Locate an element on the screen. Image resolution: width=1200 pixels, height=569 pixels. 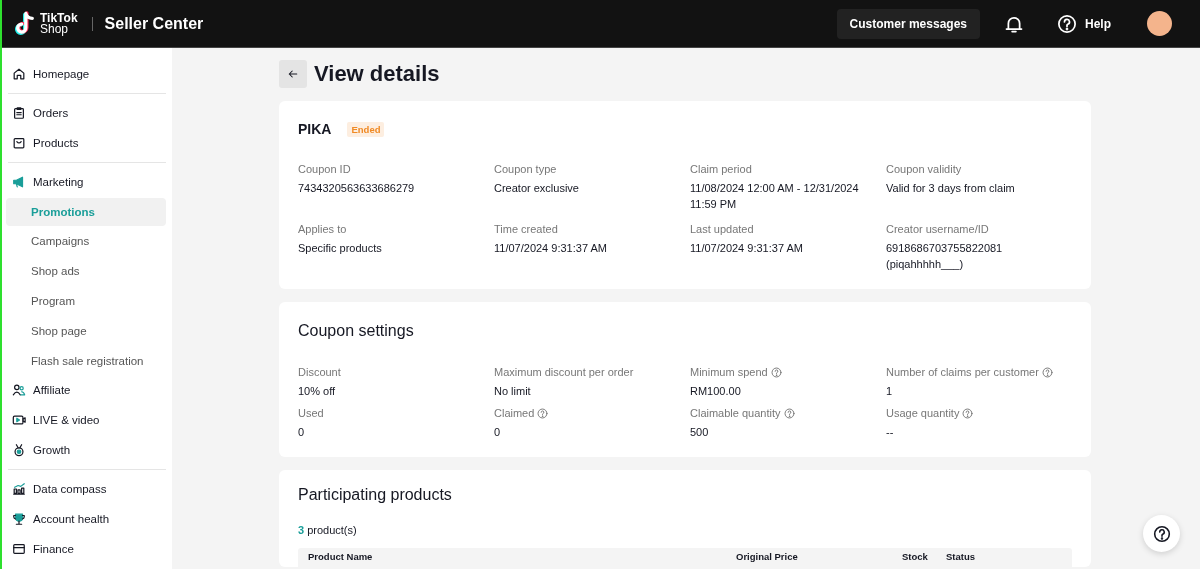
sidebar-item: Finance is located at coordinates (86, 548).